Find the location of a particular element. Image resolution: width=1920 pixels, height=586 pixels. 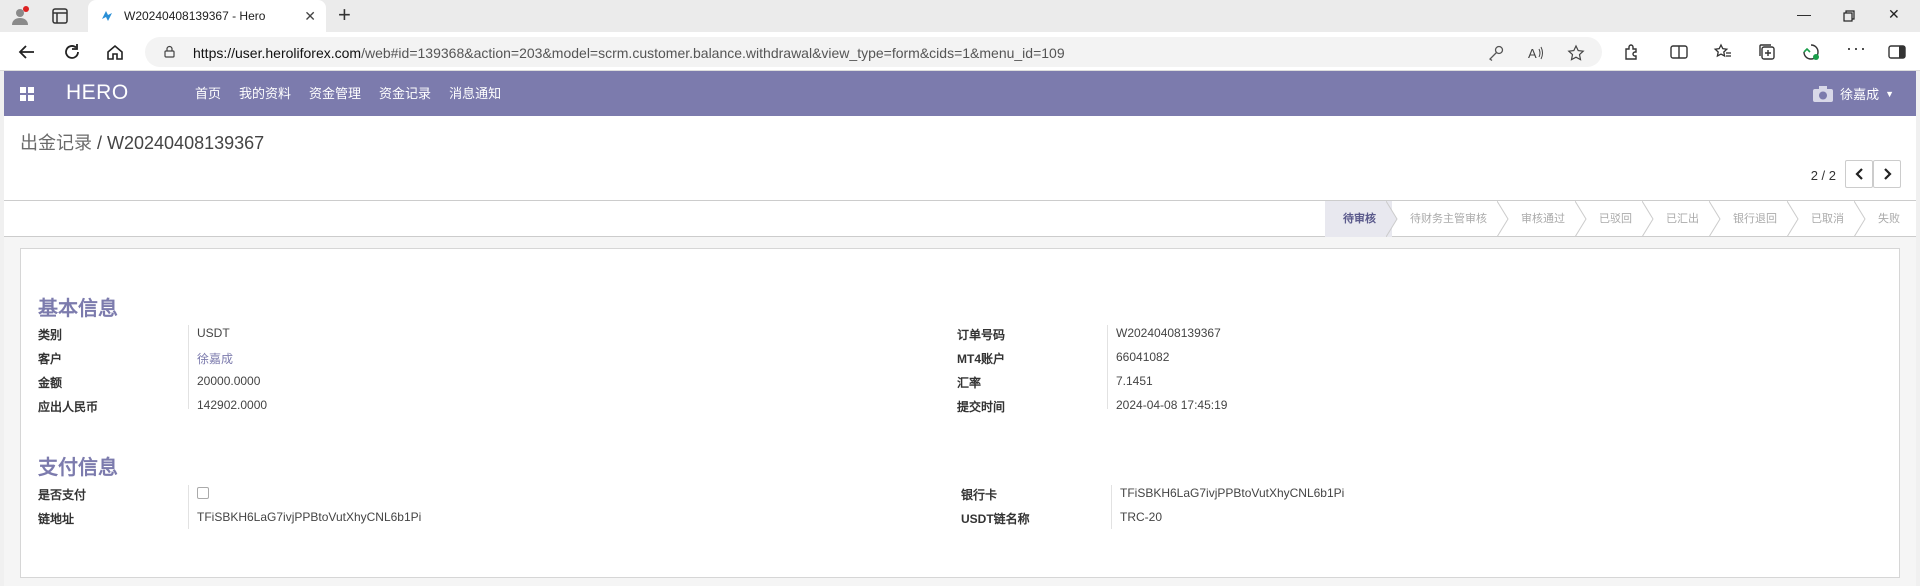

field-row-usdt-chain: USDT链名称 TRC-20 is located at coordinates (1311, 520).